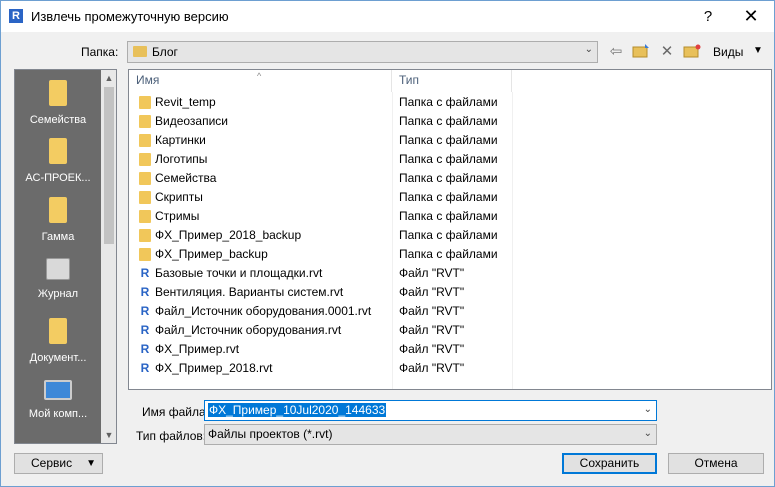 The height and width of the screenshot is (487, 775). I want to click on file-name: Revit_temp, so click(185, 102).